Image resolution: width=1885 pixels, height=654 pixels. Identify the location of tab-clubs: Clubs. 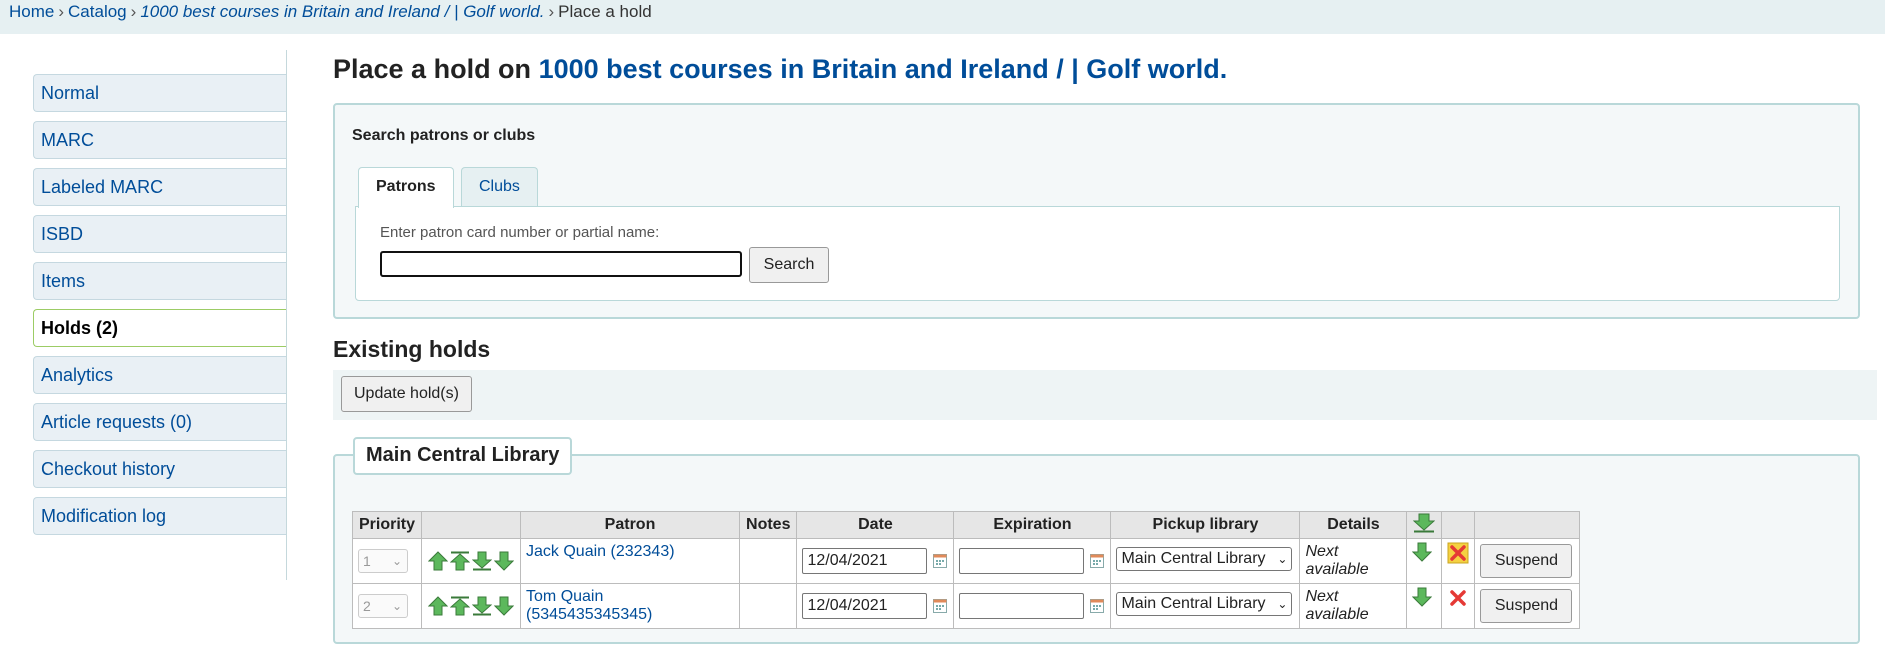
(499, 187).